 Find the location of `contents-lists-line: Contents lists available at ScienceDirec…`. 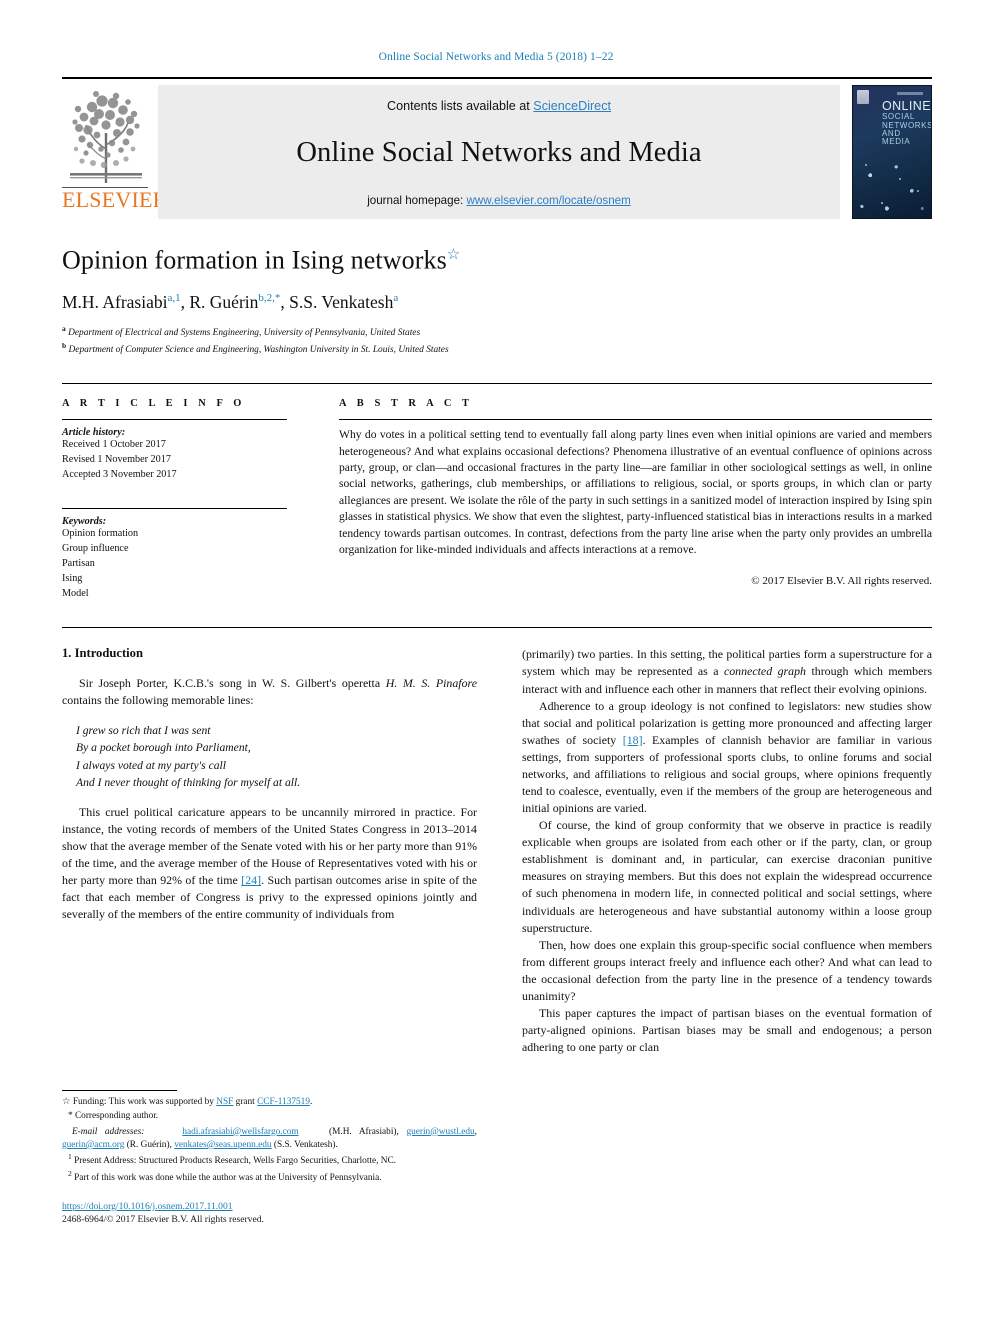

contents-lists-line: Contents lists available at ScienceDirec… is located at coordinates (499, 106).